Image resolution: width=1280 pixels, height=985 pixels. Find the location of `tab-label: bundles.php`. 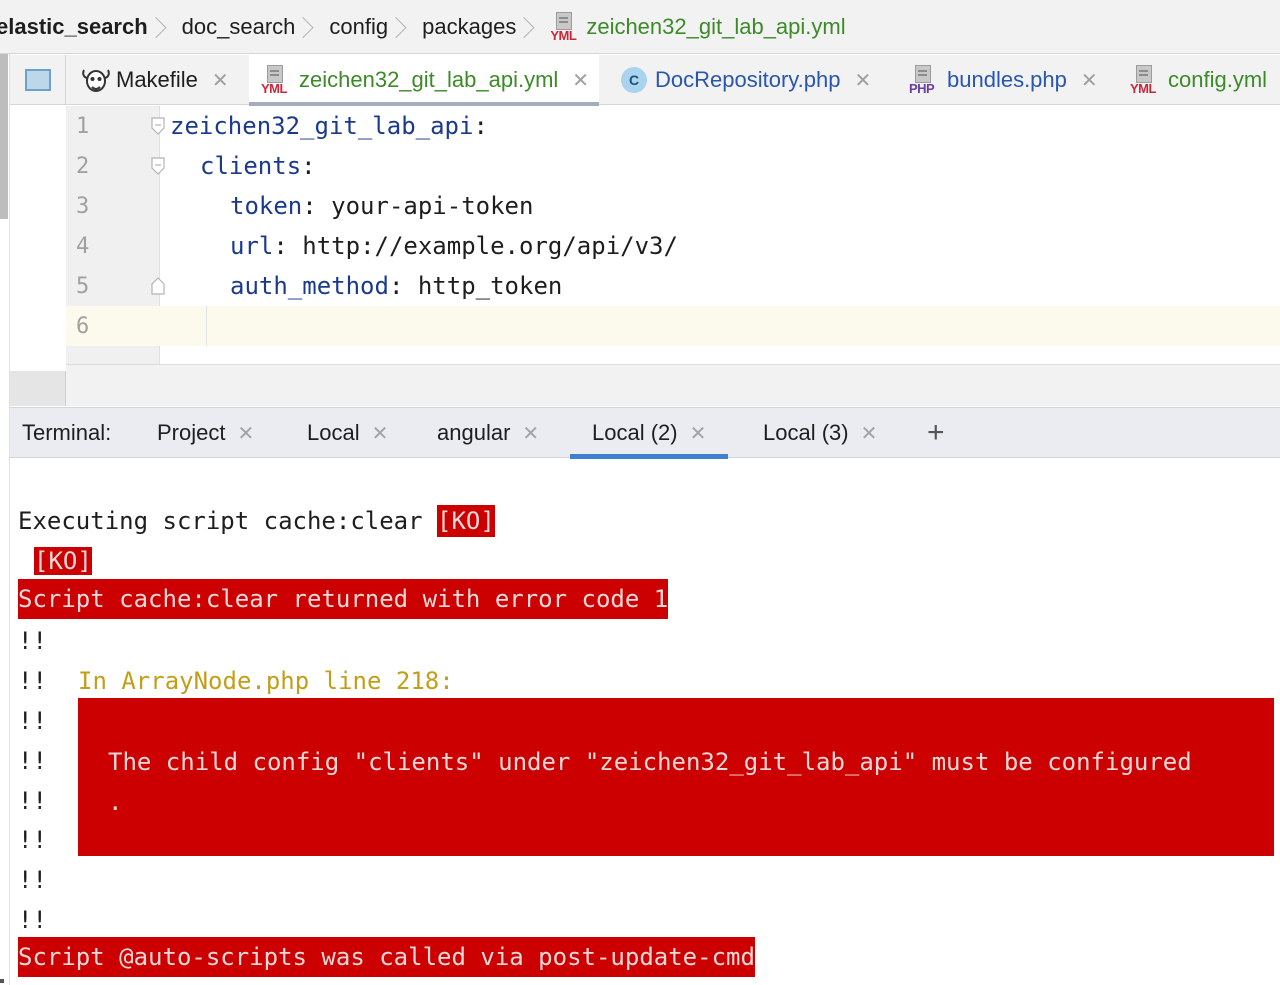

tab-label: bundles.php is located at coordinates (1007, 79).